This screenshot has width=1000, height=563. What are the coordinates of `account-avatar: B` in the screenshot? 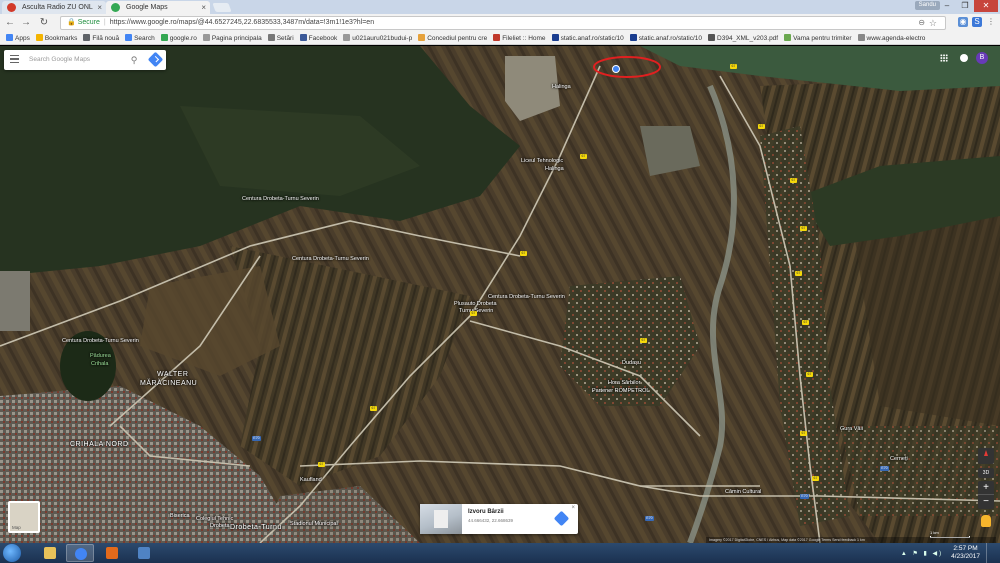 It's located at (982, 58).